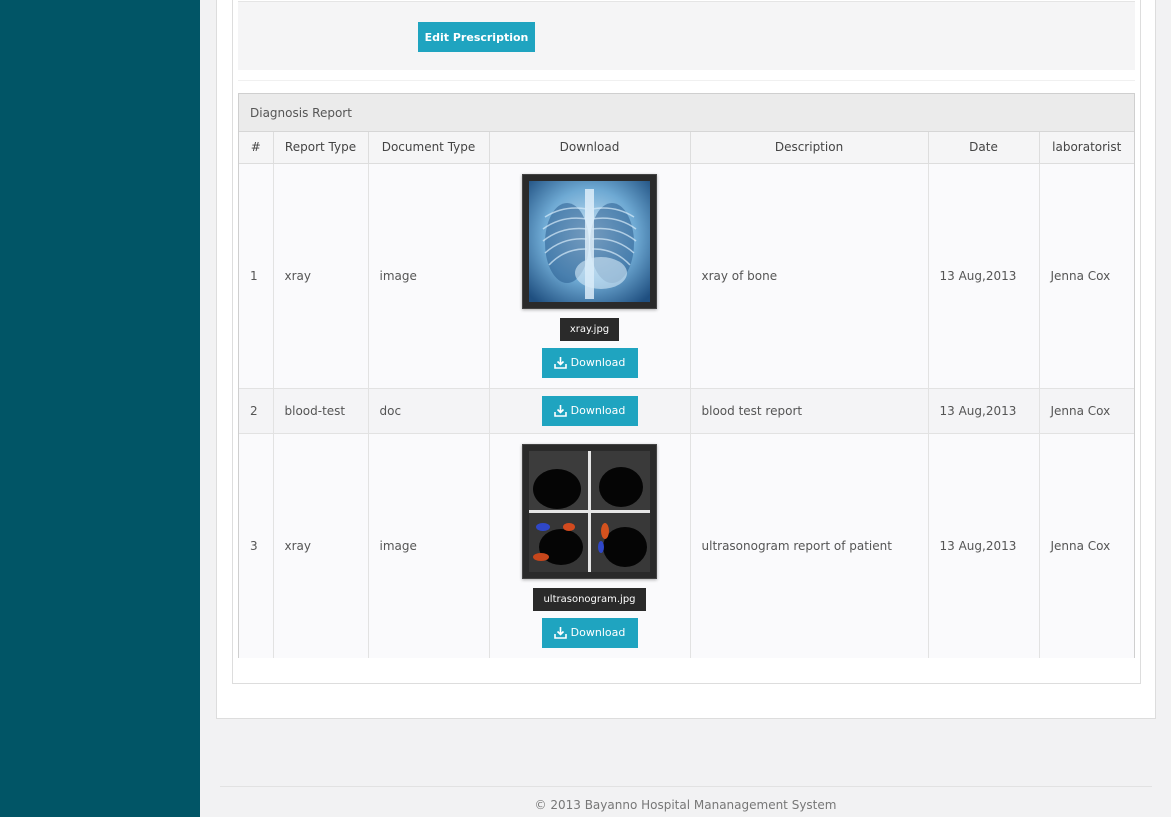 The image size is (1171, 817). Describe the element at coordinates (809, 276) in the screenshot. I see `description: xray of bone` at that location.